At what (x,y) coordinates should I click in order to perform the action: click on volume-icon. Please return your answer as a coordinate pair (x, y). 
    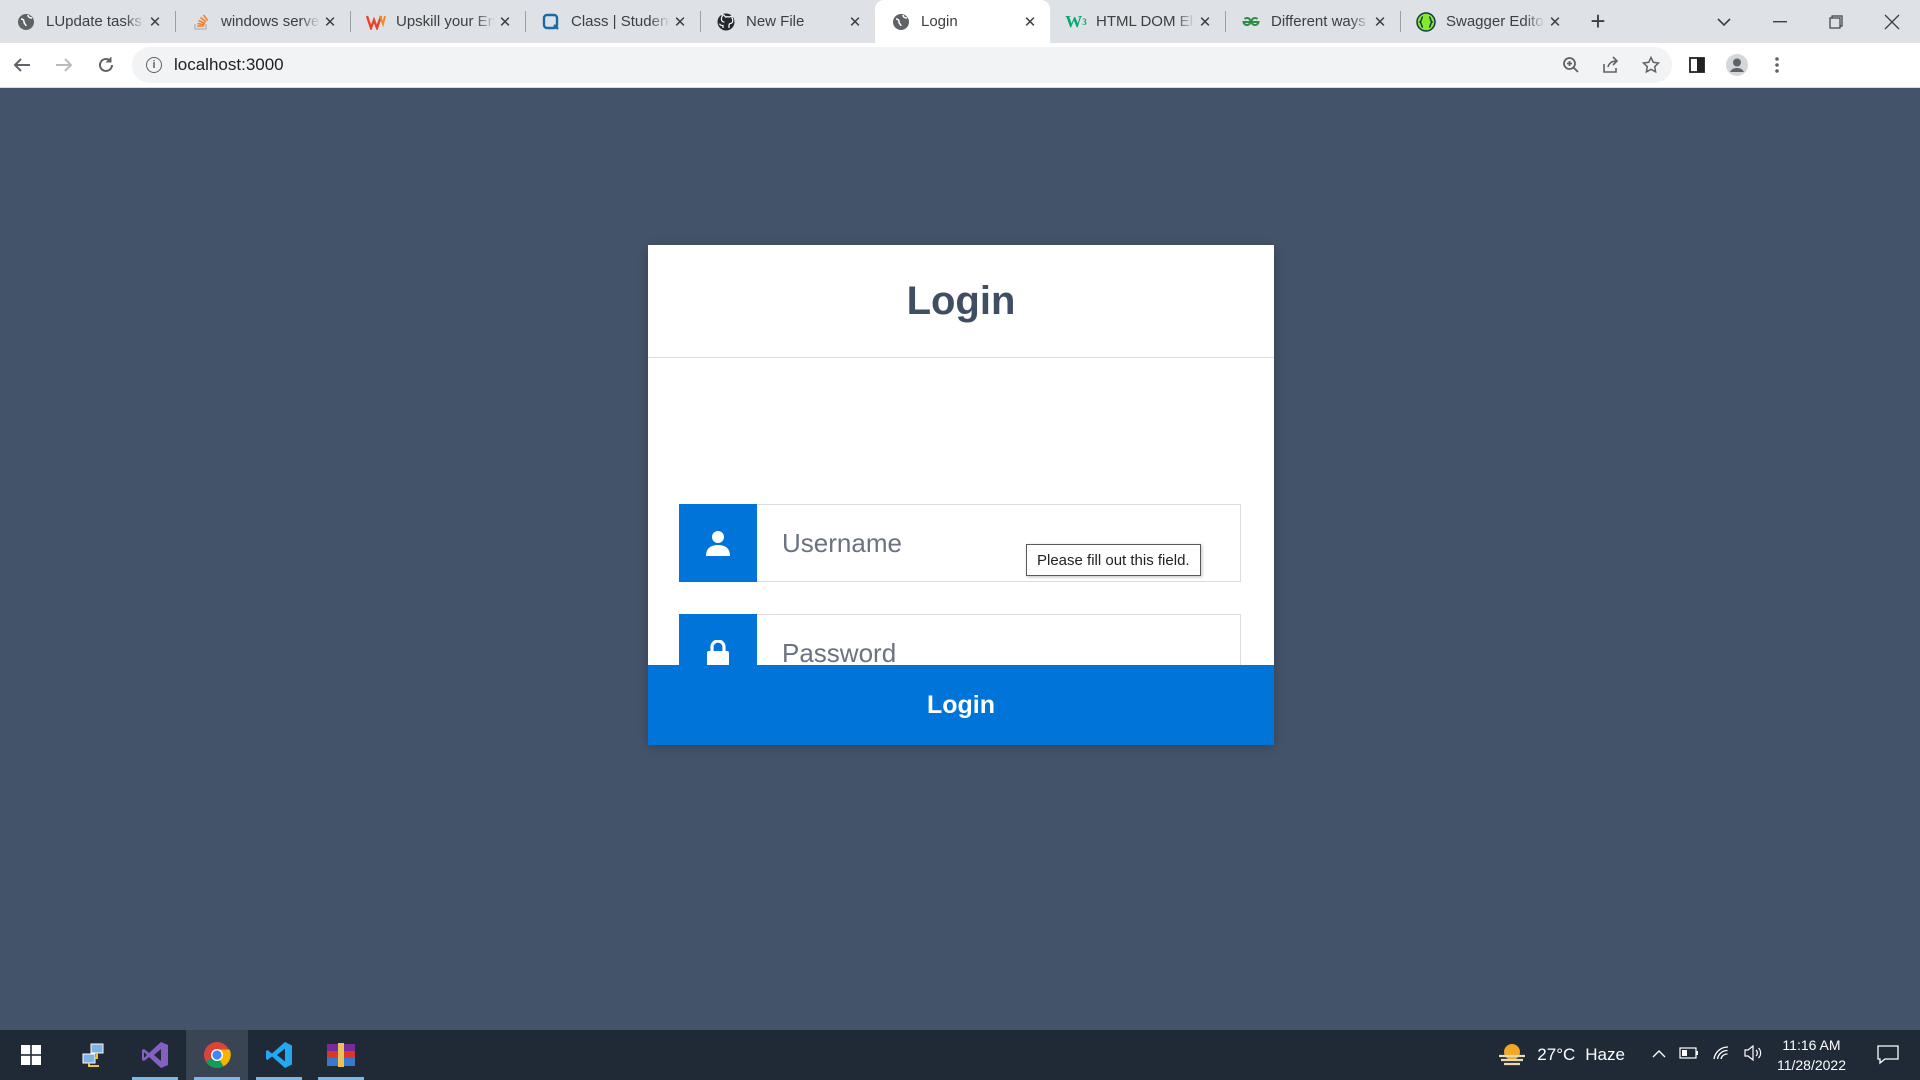
    Looking at the image, I should click on (1753, 1055).